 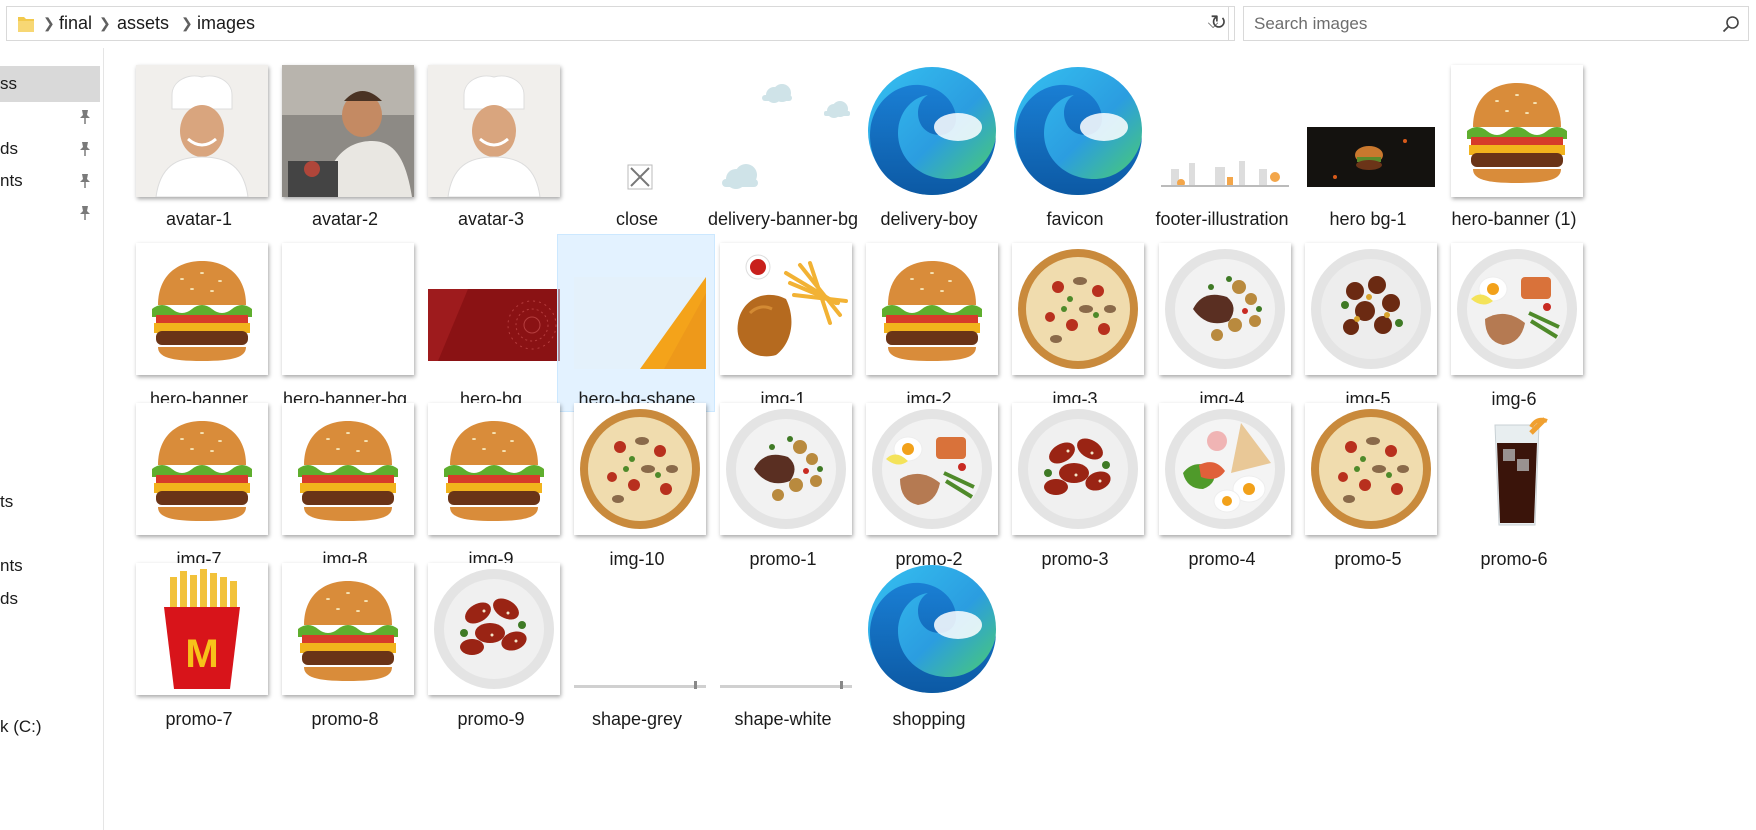 I want to click on chef-cooking-photo-thumbnail, so click(x=348, y=131).